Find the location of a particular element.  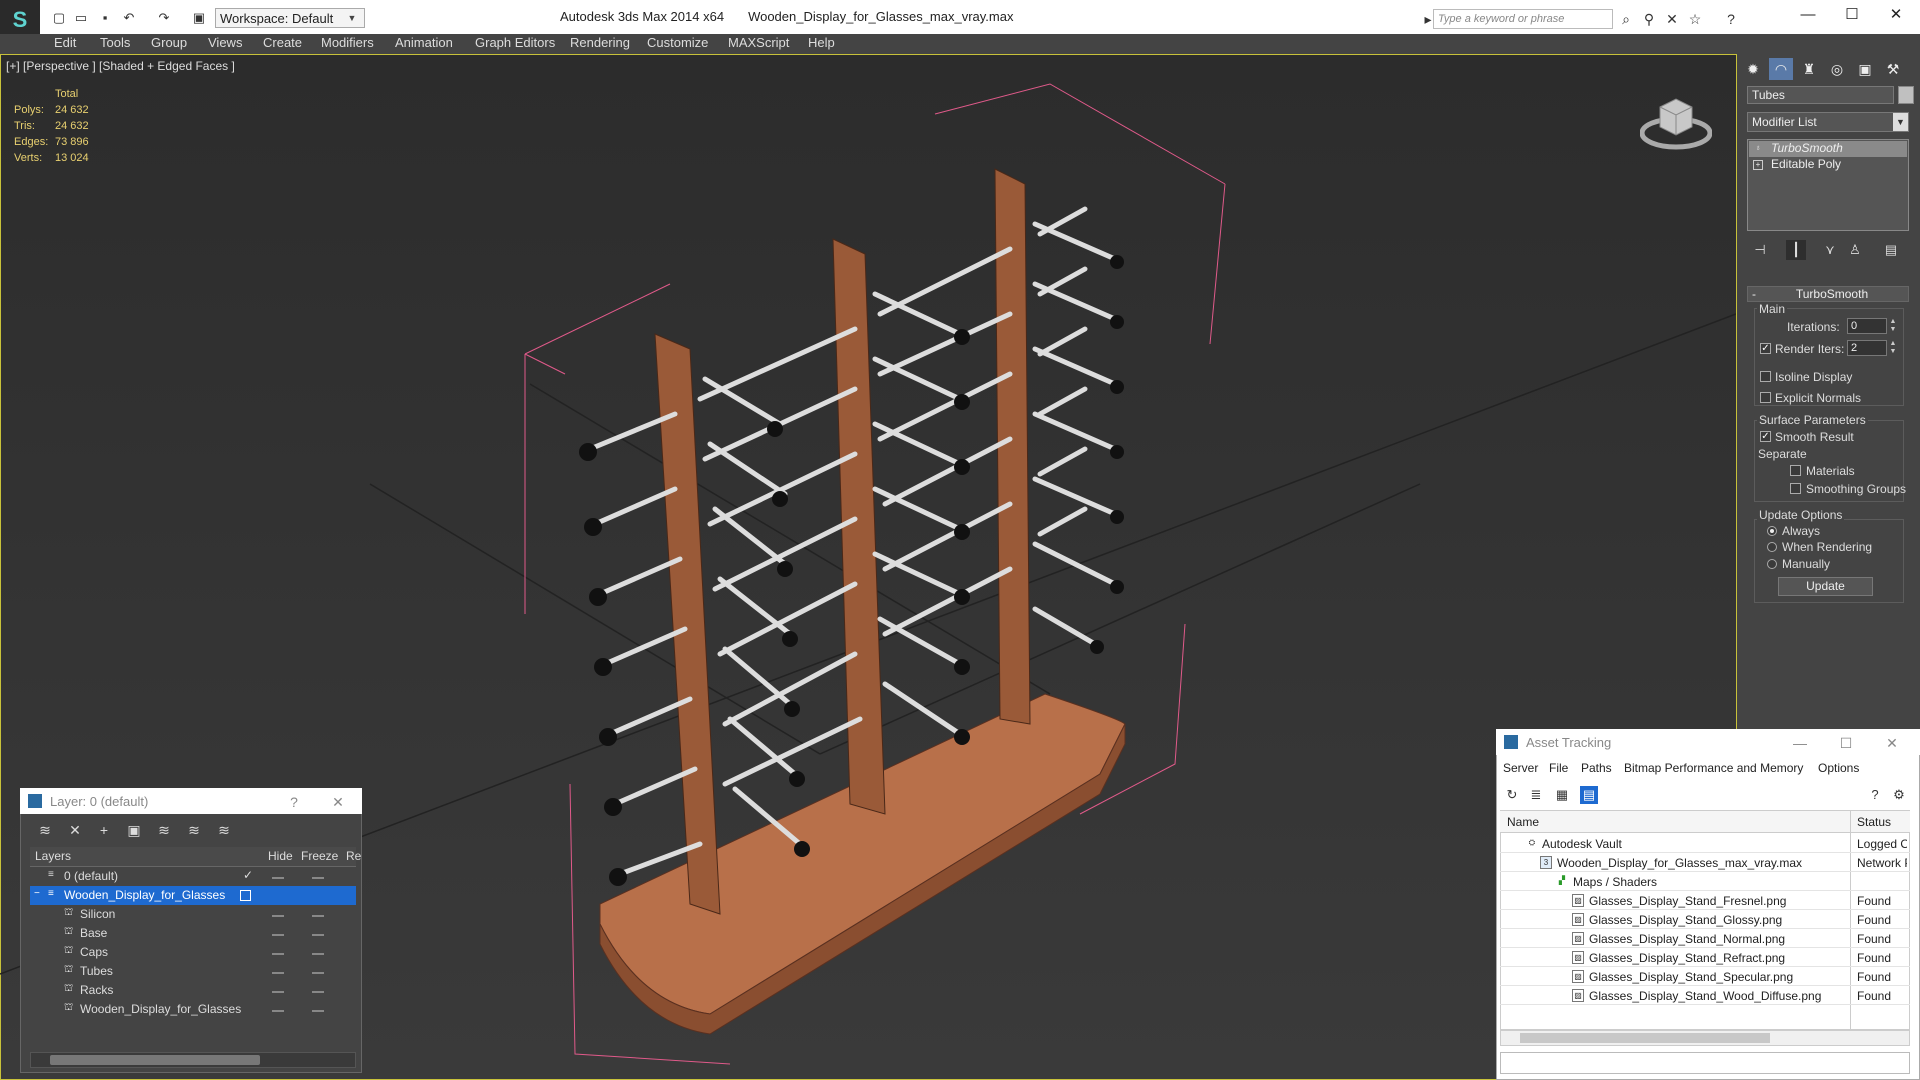

object-color-swatch is located at coordinates (1906, 95).